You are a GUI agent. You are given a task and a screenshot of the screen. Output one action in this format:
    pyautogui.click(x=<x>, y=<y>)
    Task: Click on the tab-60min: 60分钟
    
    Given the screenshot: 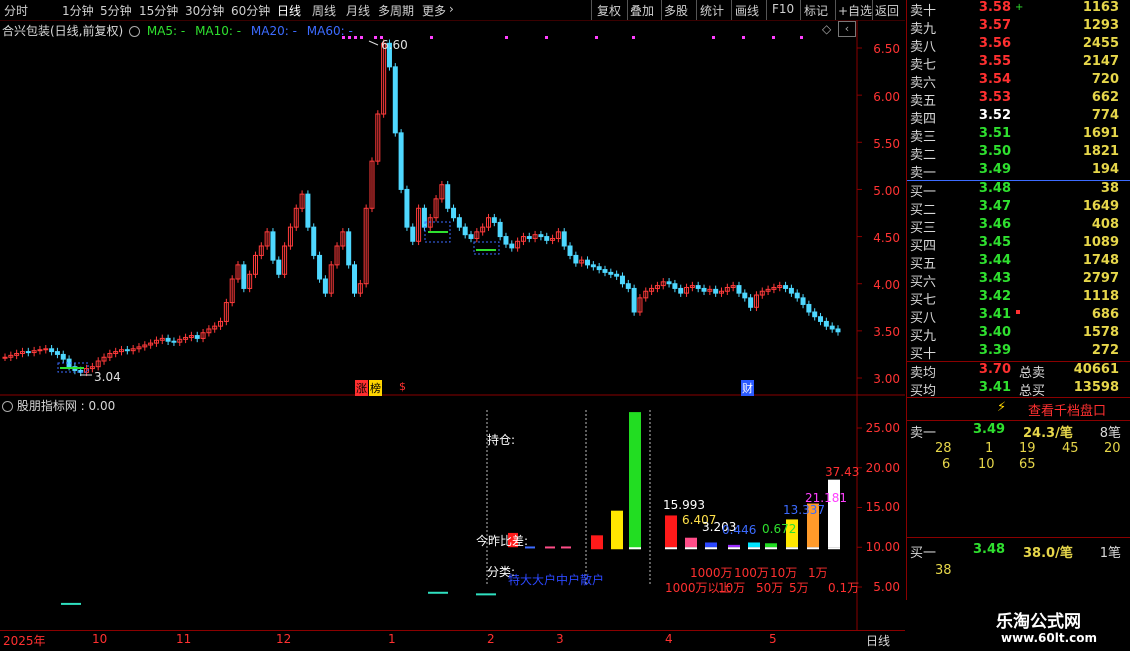 What is the action you would take?
    pyautogui.click(x=250, y=10)
    